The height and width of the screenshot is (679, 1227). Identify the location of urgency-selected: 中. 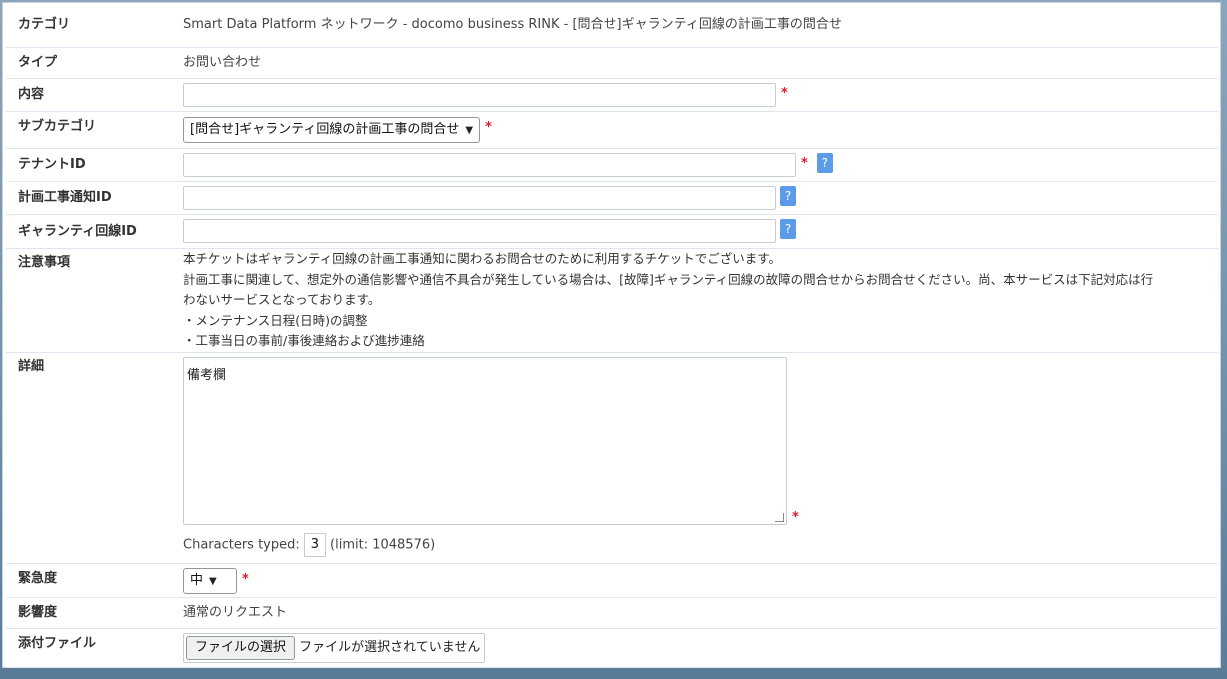
(197, 580).